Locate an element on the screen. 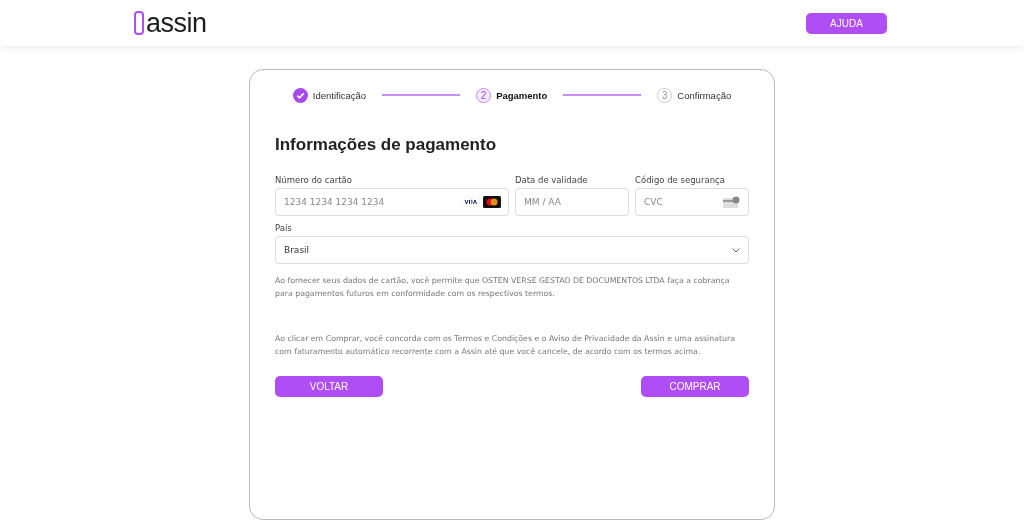 The image size is (1024, 532). page-title: Informações de pagamento is located at coordinates (386, 145).